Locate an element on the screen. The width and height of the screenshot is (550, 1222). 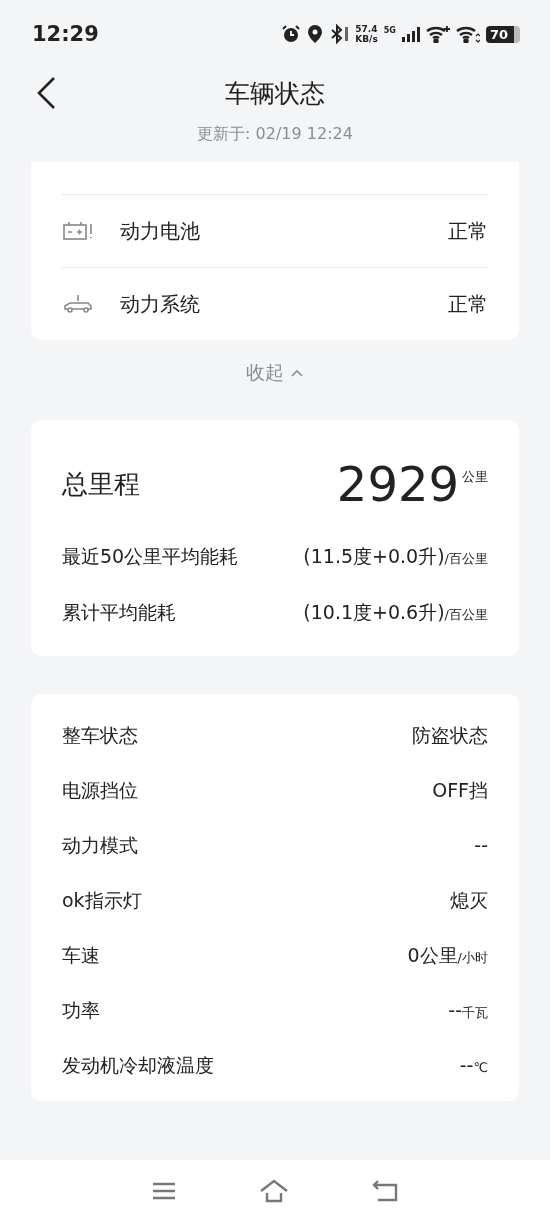
status-value: 防盗状态 is located at coordinates (450, 735).